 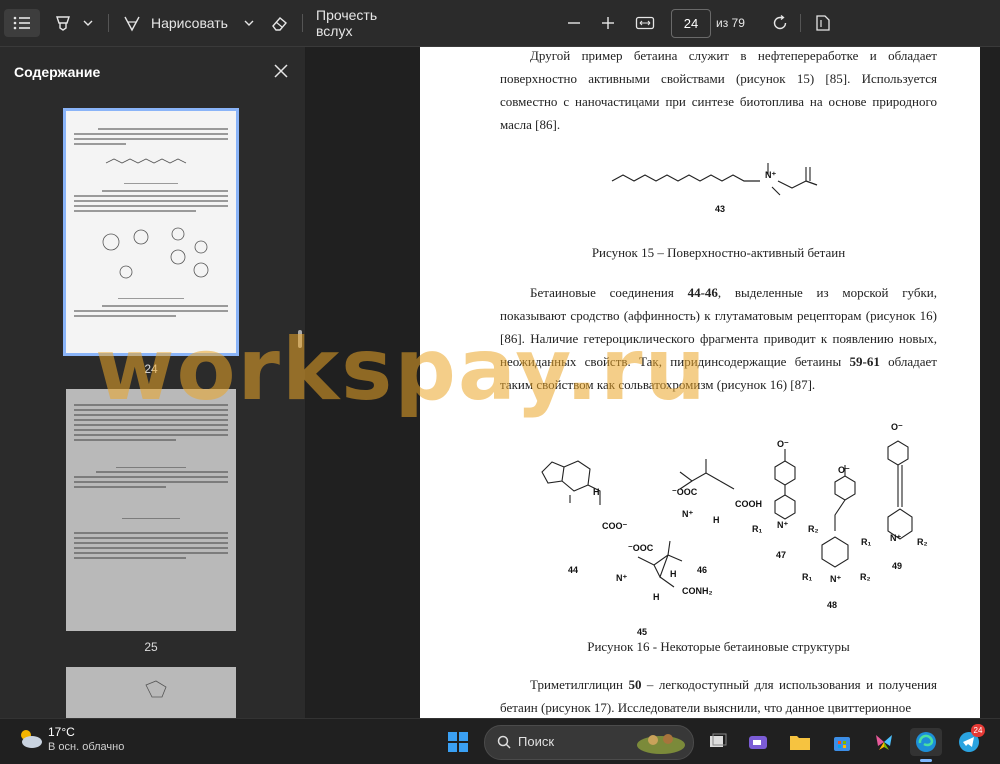 I want to click on contents-title: Содержание, so click(x=57, y=72).